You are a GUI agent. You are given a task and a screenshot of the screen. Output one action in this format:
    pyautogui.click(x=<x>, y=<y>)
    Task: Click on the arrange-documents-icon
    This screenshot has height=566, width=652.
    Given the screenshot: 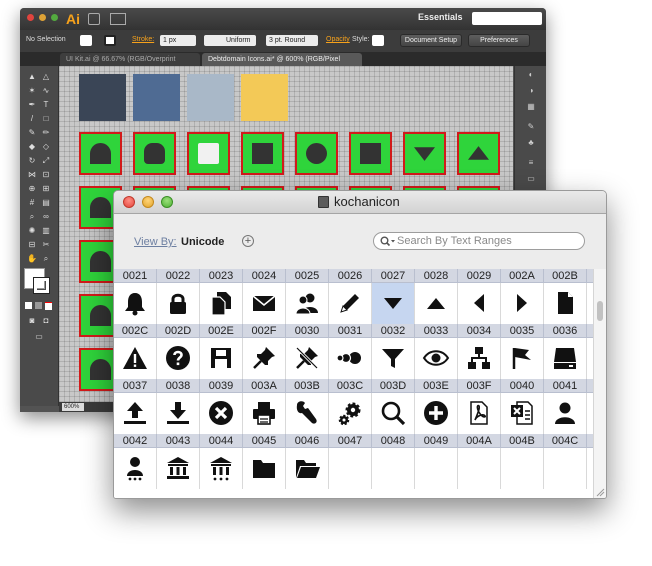 What is the action you would take?
    pyautogui.click(x=118, y=19)
    